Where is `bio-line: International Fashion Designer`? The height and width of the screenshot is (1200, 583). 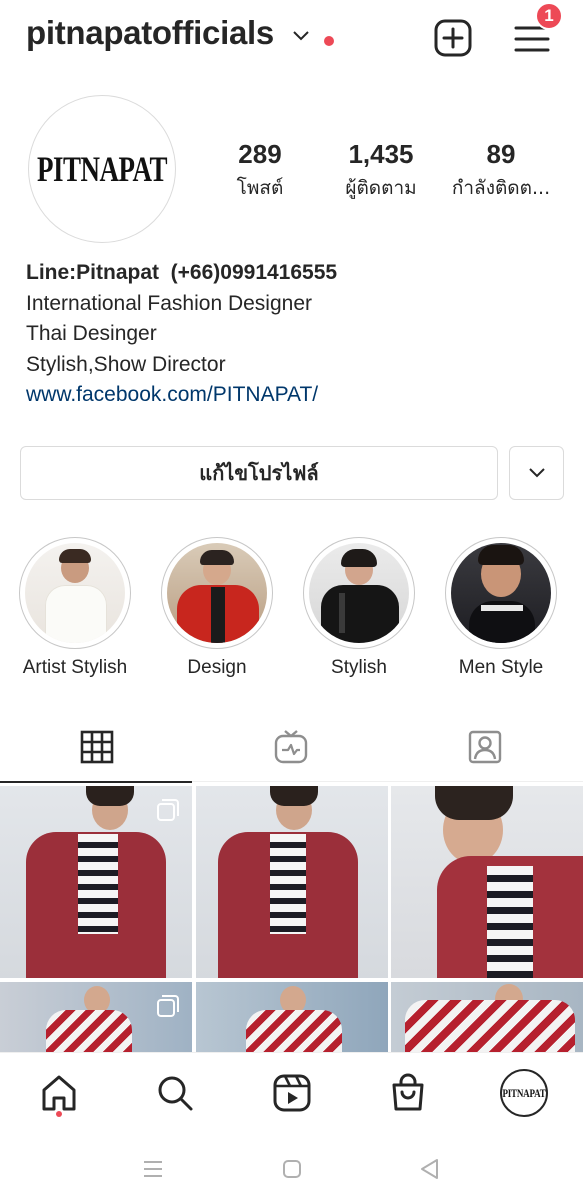
bio-line: International Fashion Designer is located at coordinates (169, 303).